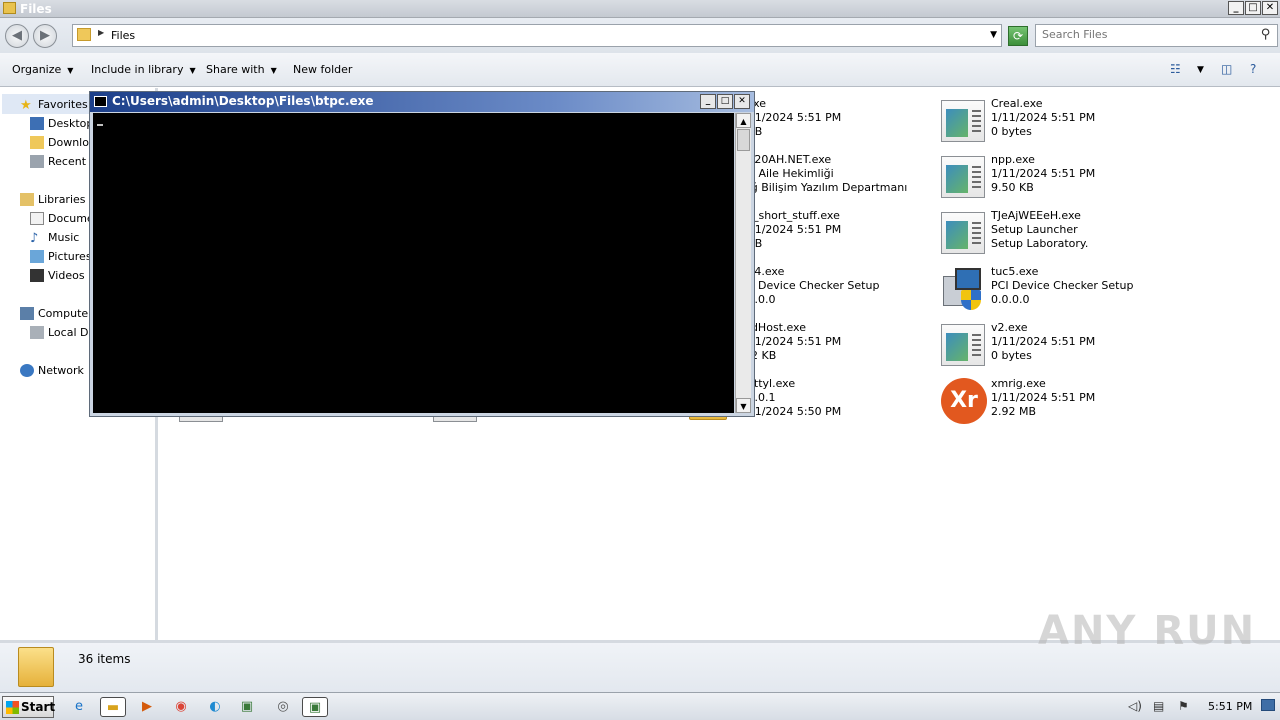  I want to click on share-with-menu: Share with ▼, so click(241, 69).